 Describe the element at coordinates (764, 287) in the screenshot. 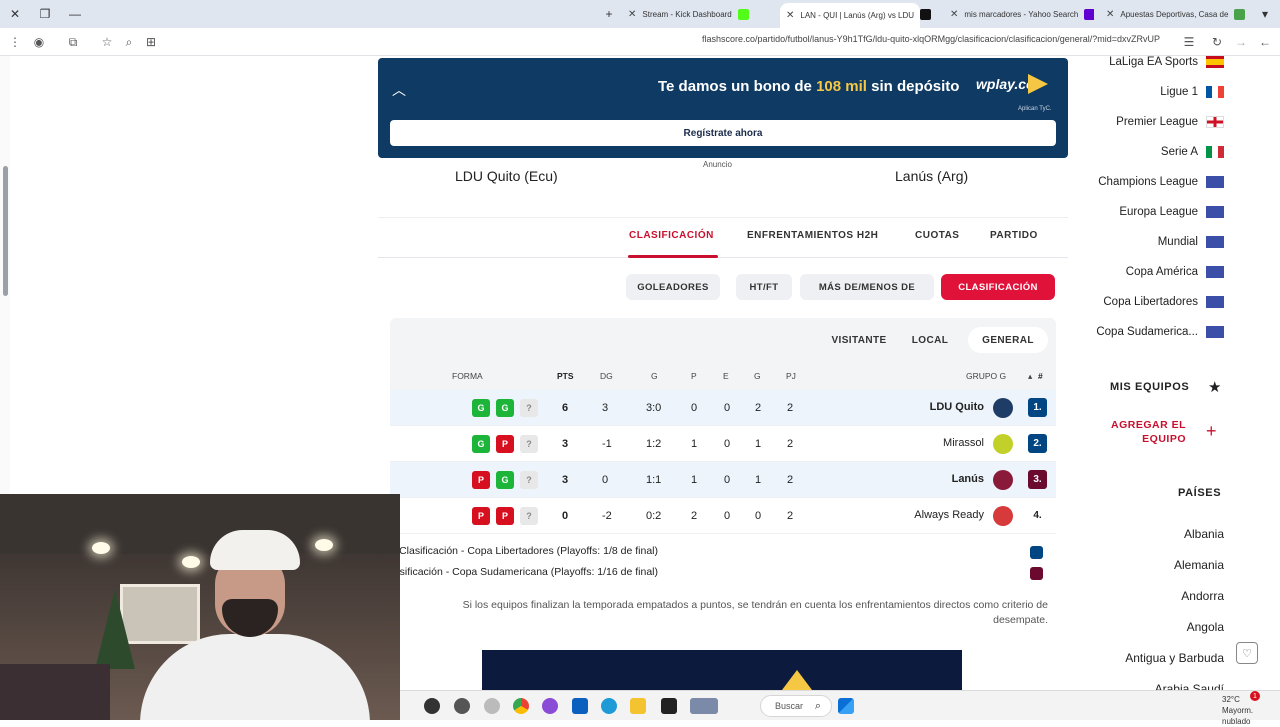

I see `pill-htft: HT/FT` at that location.